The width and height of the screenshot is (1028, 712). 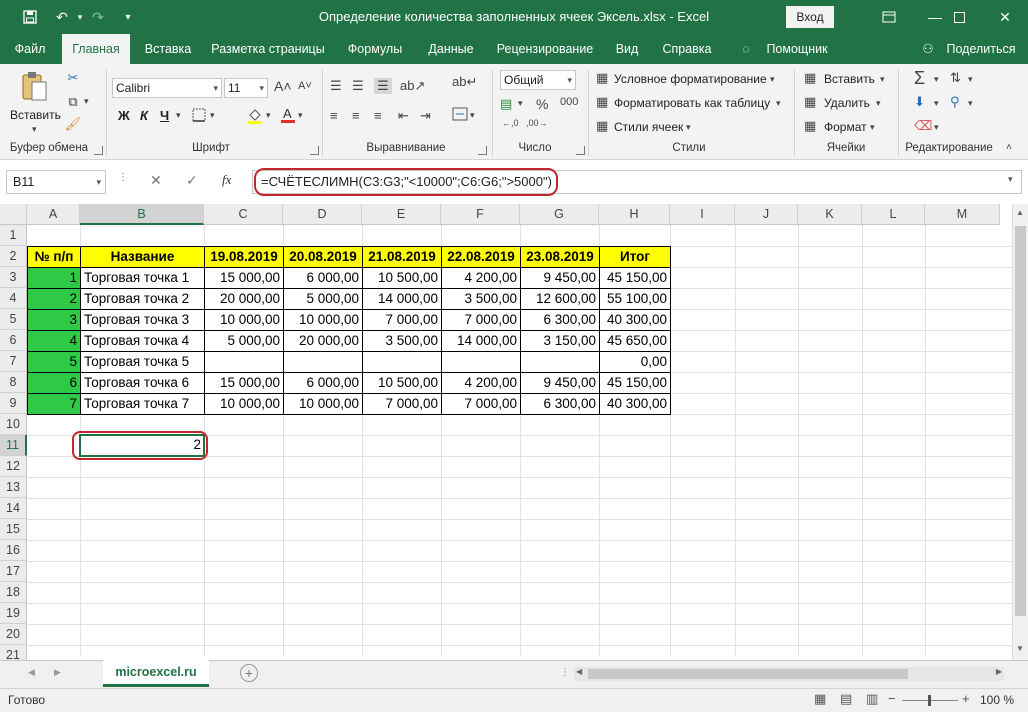 I want to click on table-cell: 5, so click(x=54, y=362).